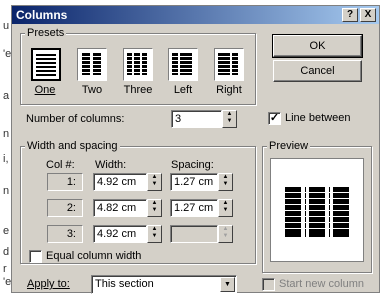 This screenshot has width=382, height=294. Describe the element at coordinates (268, 284) in the screenshot. I see `start-new-column-checkbox` at that location.